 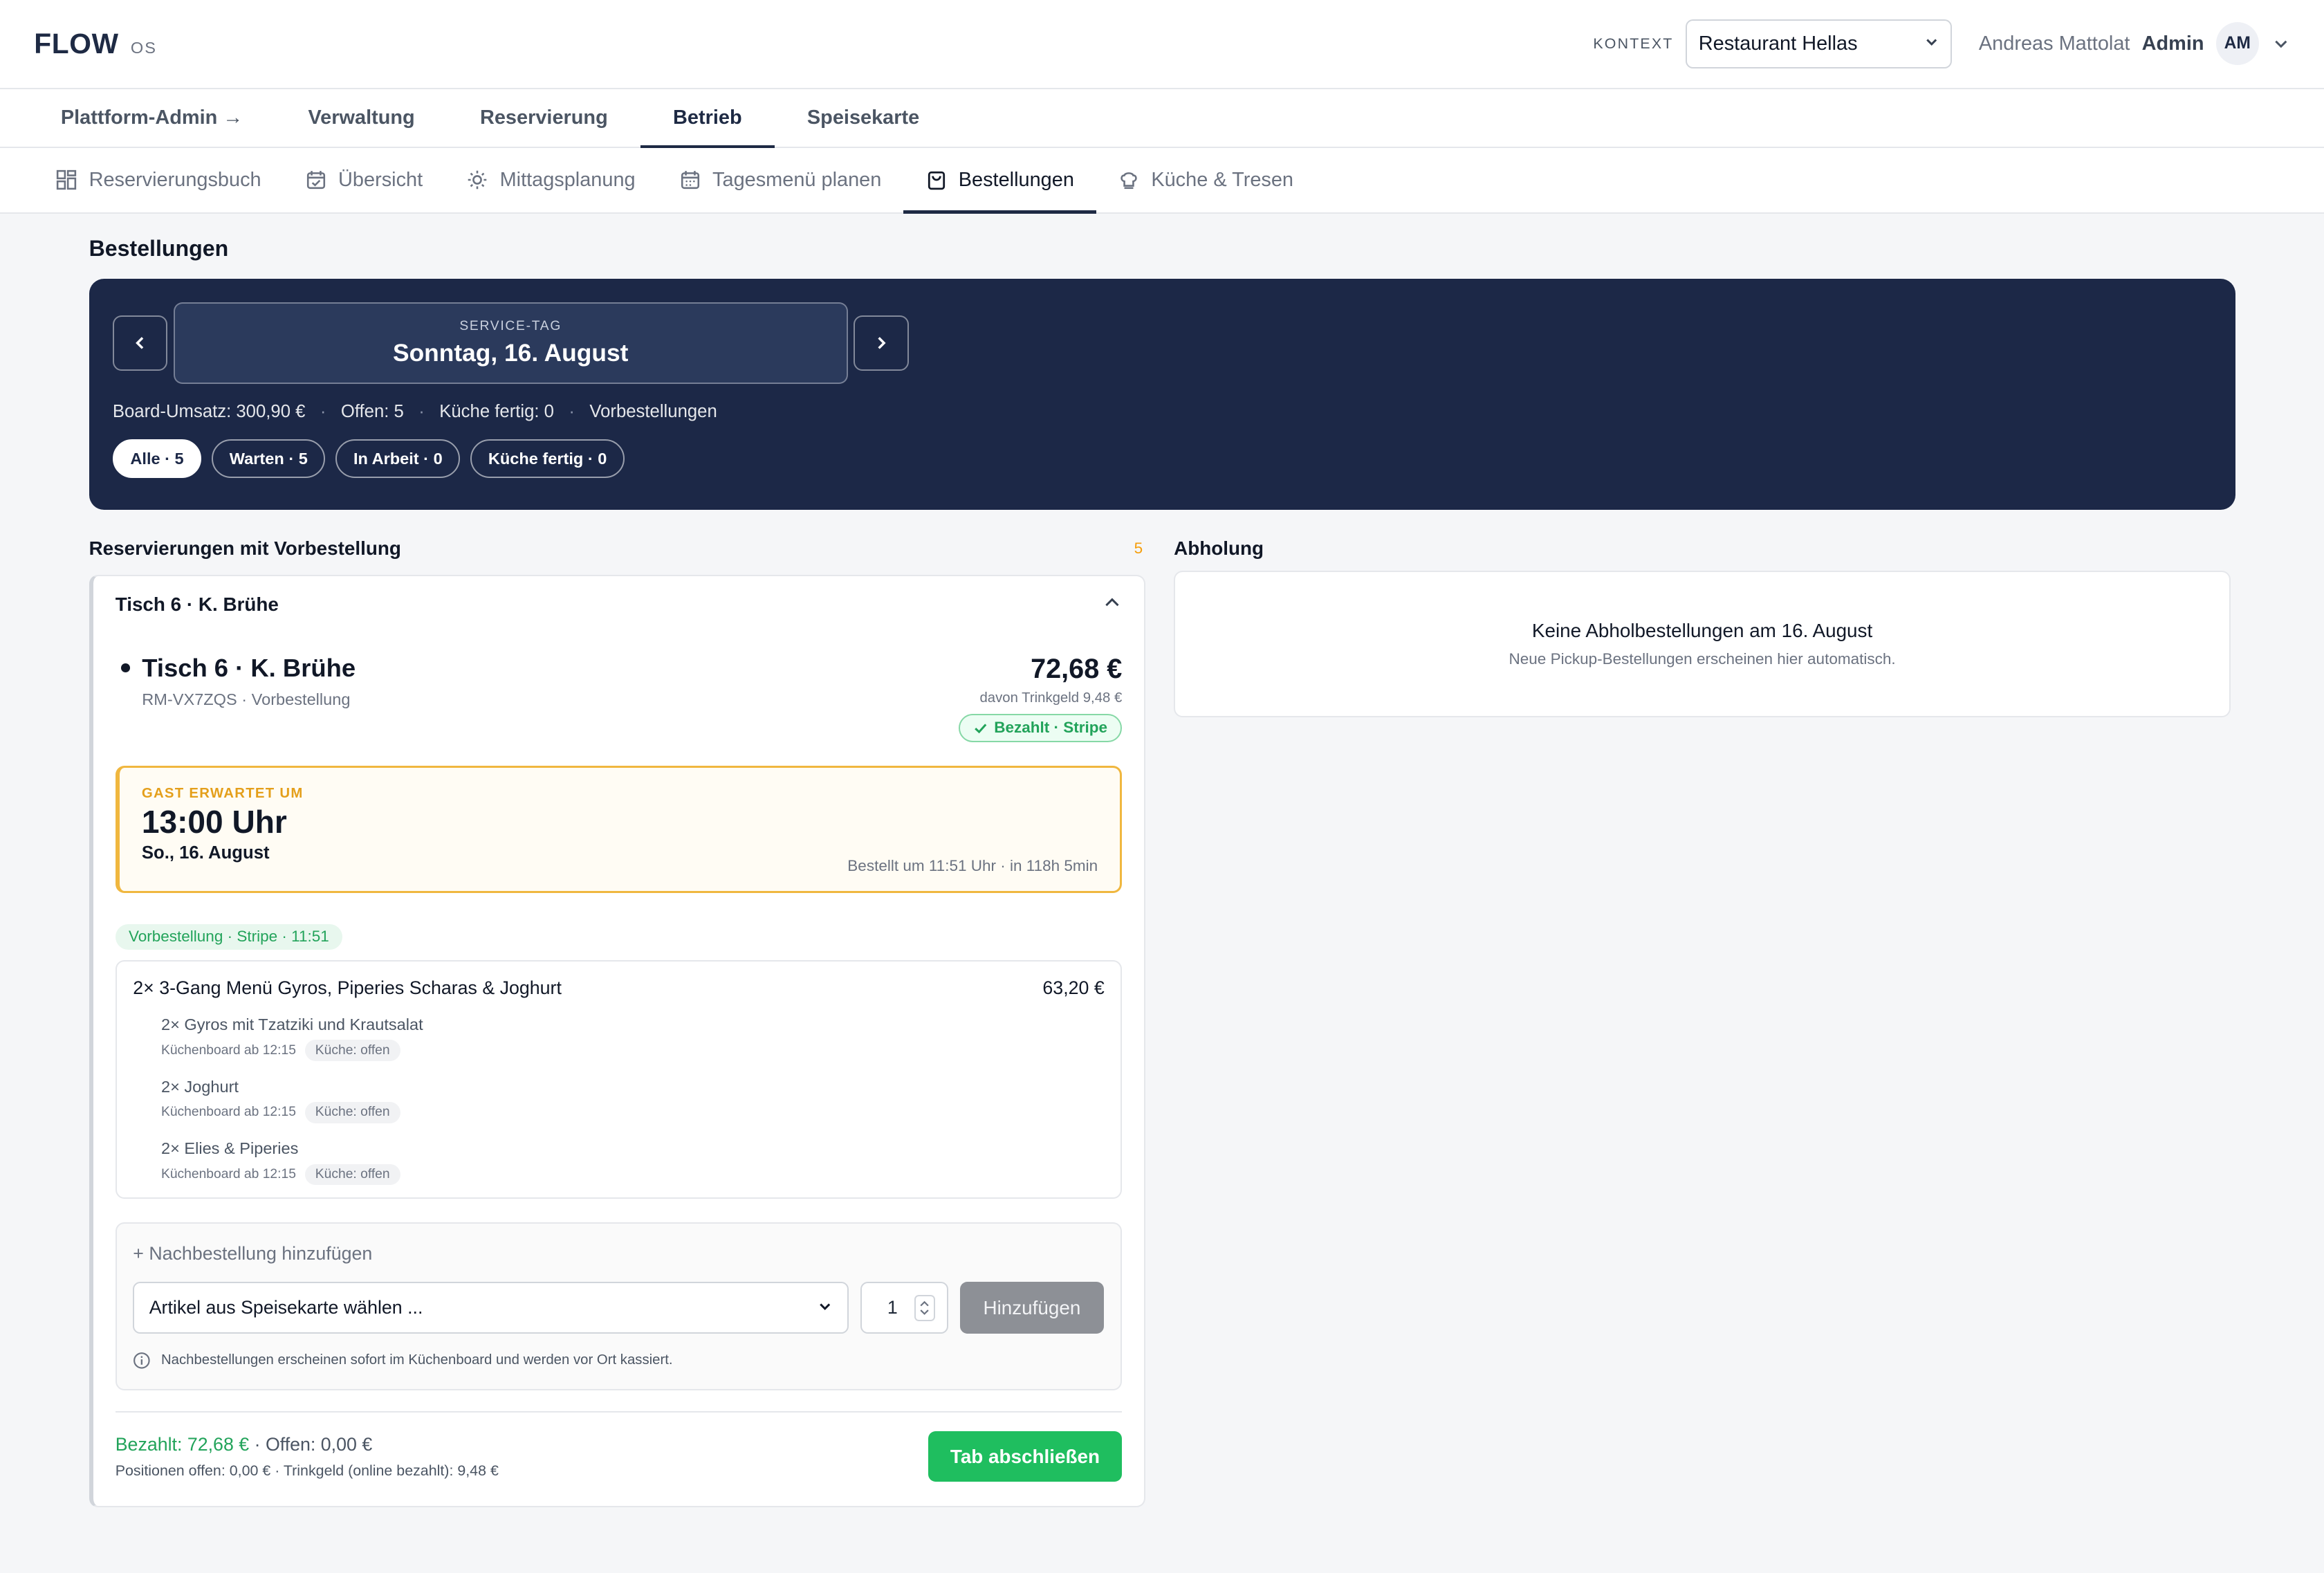 What do you see at coordinates (67, 180) in the screenshot?
I see `grid-icon` at bounding box center [67, 180].